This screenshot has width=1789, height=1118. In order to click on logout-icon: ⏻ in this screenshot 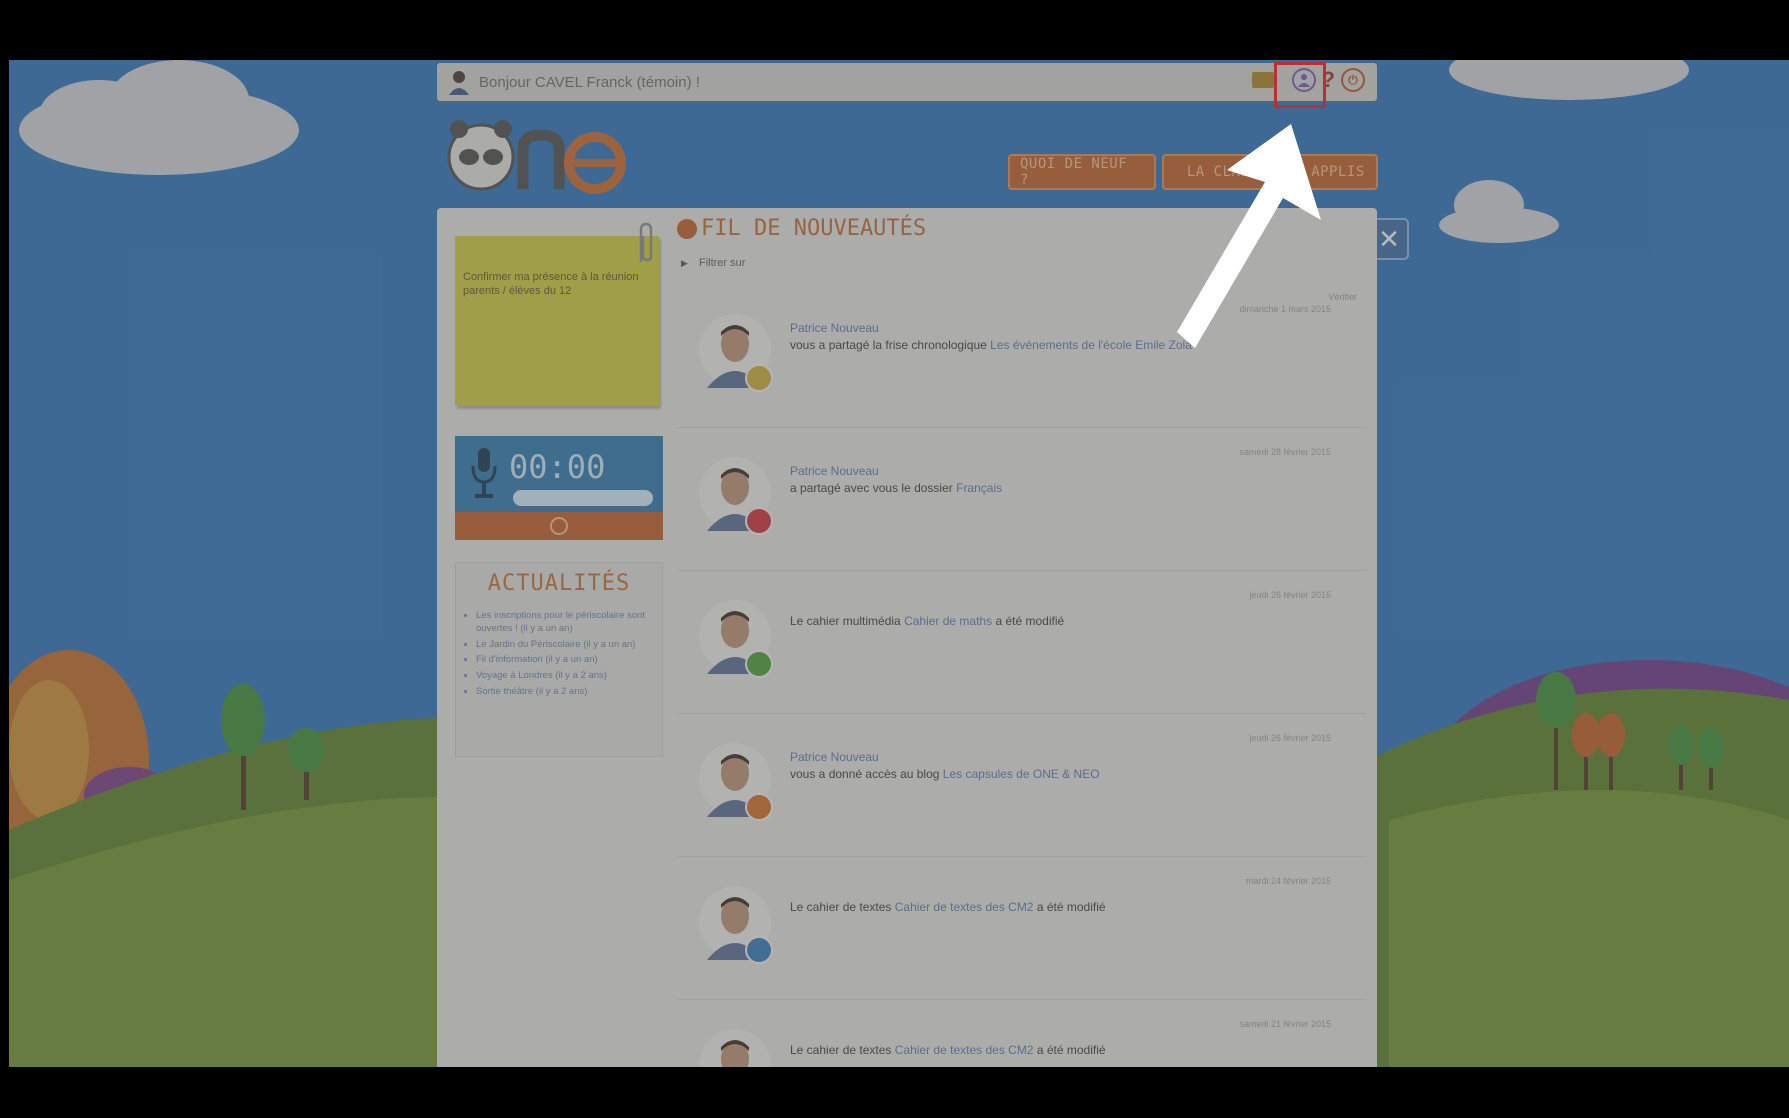, I will do `click(1353, 80)`.